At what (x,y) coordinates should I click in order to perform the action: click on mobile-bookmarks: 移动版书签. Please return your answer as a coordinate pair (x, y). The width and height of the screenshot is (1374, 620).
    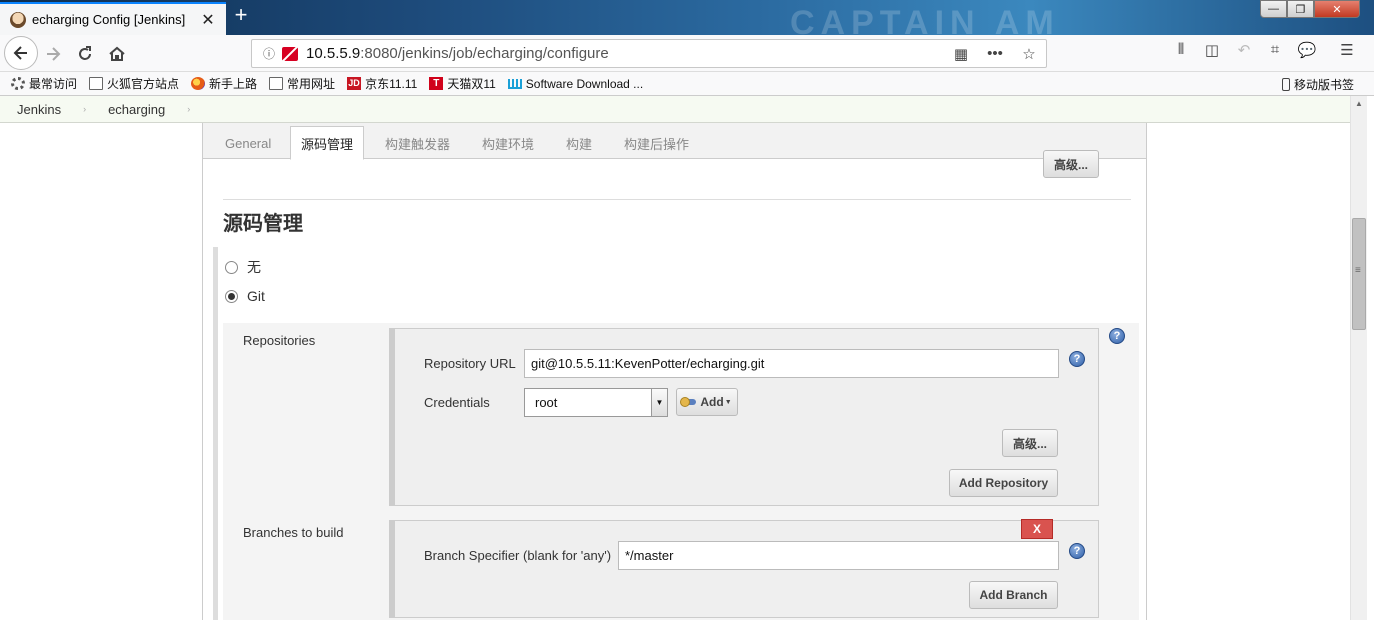
    Looking at the image, I should click on (1317, 84).